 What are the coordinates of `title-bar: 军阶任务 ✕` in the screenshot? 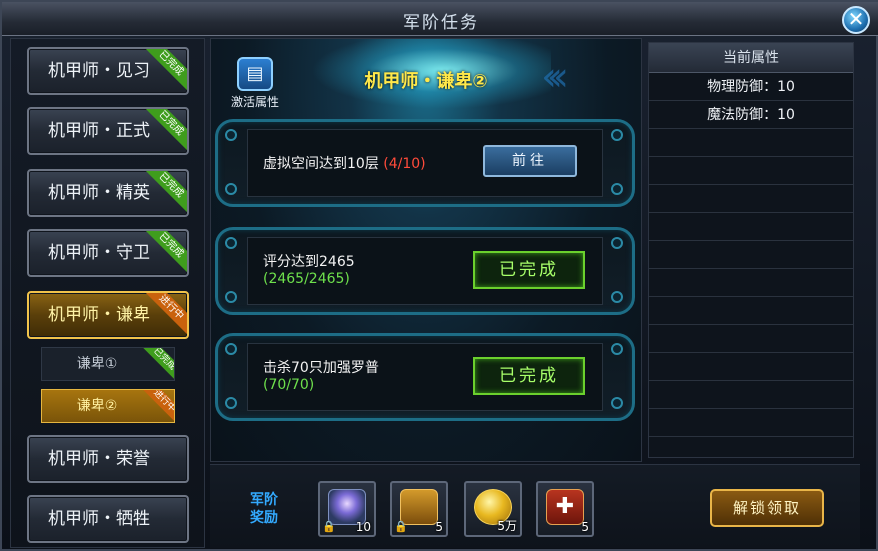 It's located at (440, 19).